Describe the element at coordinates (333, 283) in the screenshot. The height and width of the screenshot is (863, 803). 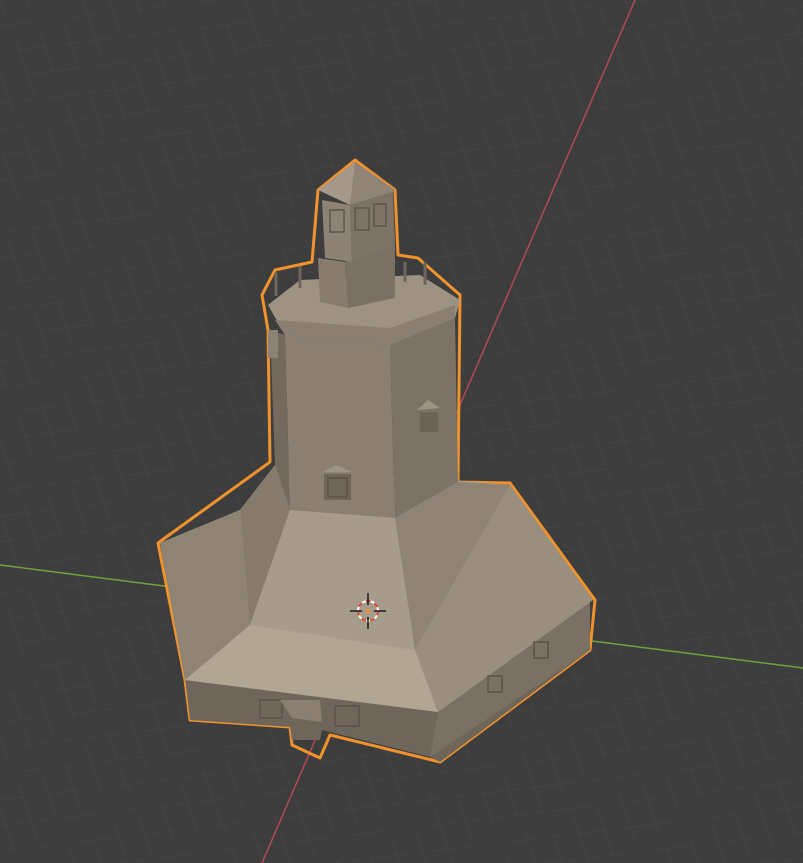
I see `lantern-front` at that location.